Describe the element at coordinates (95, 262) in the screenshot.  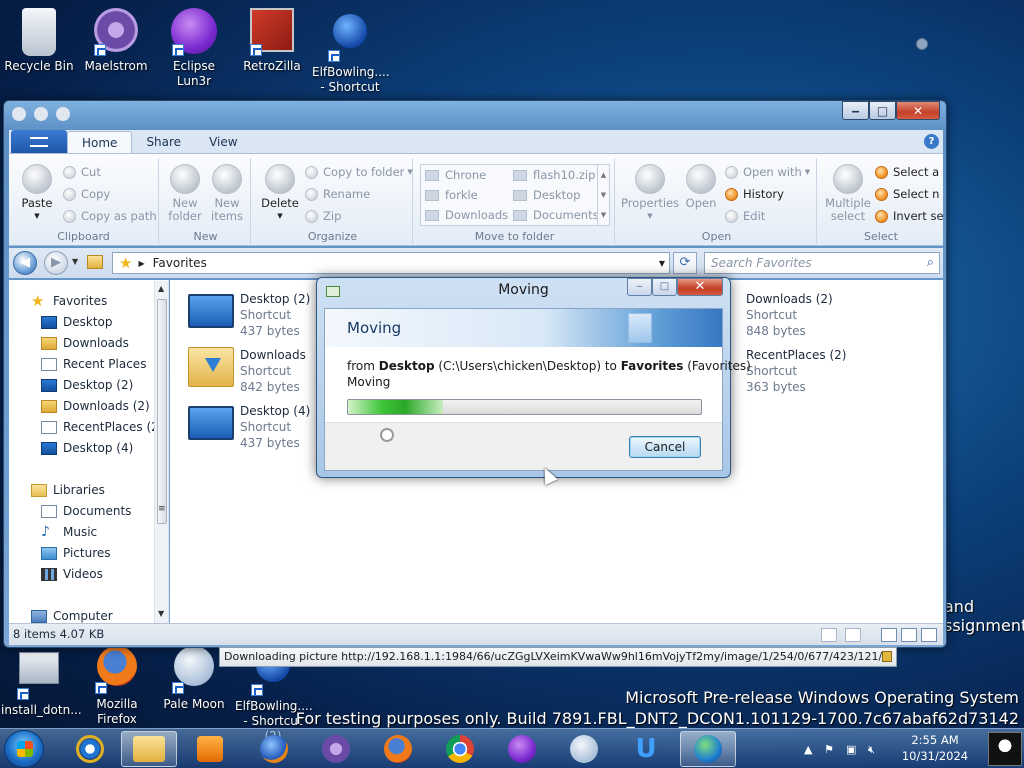
I see `up-folder-icon` at that location.